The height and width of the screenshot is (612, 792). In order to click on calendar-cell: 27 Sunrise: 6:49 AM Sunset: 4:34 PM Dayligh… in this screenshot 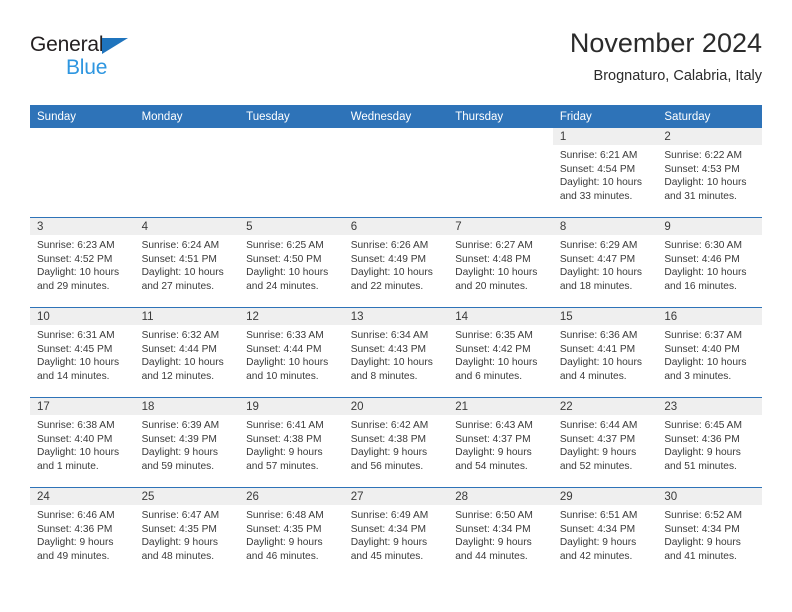, I will do `click(396, 532)`.